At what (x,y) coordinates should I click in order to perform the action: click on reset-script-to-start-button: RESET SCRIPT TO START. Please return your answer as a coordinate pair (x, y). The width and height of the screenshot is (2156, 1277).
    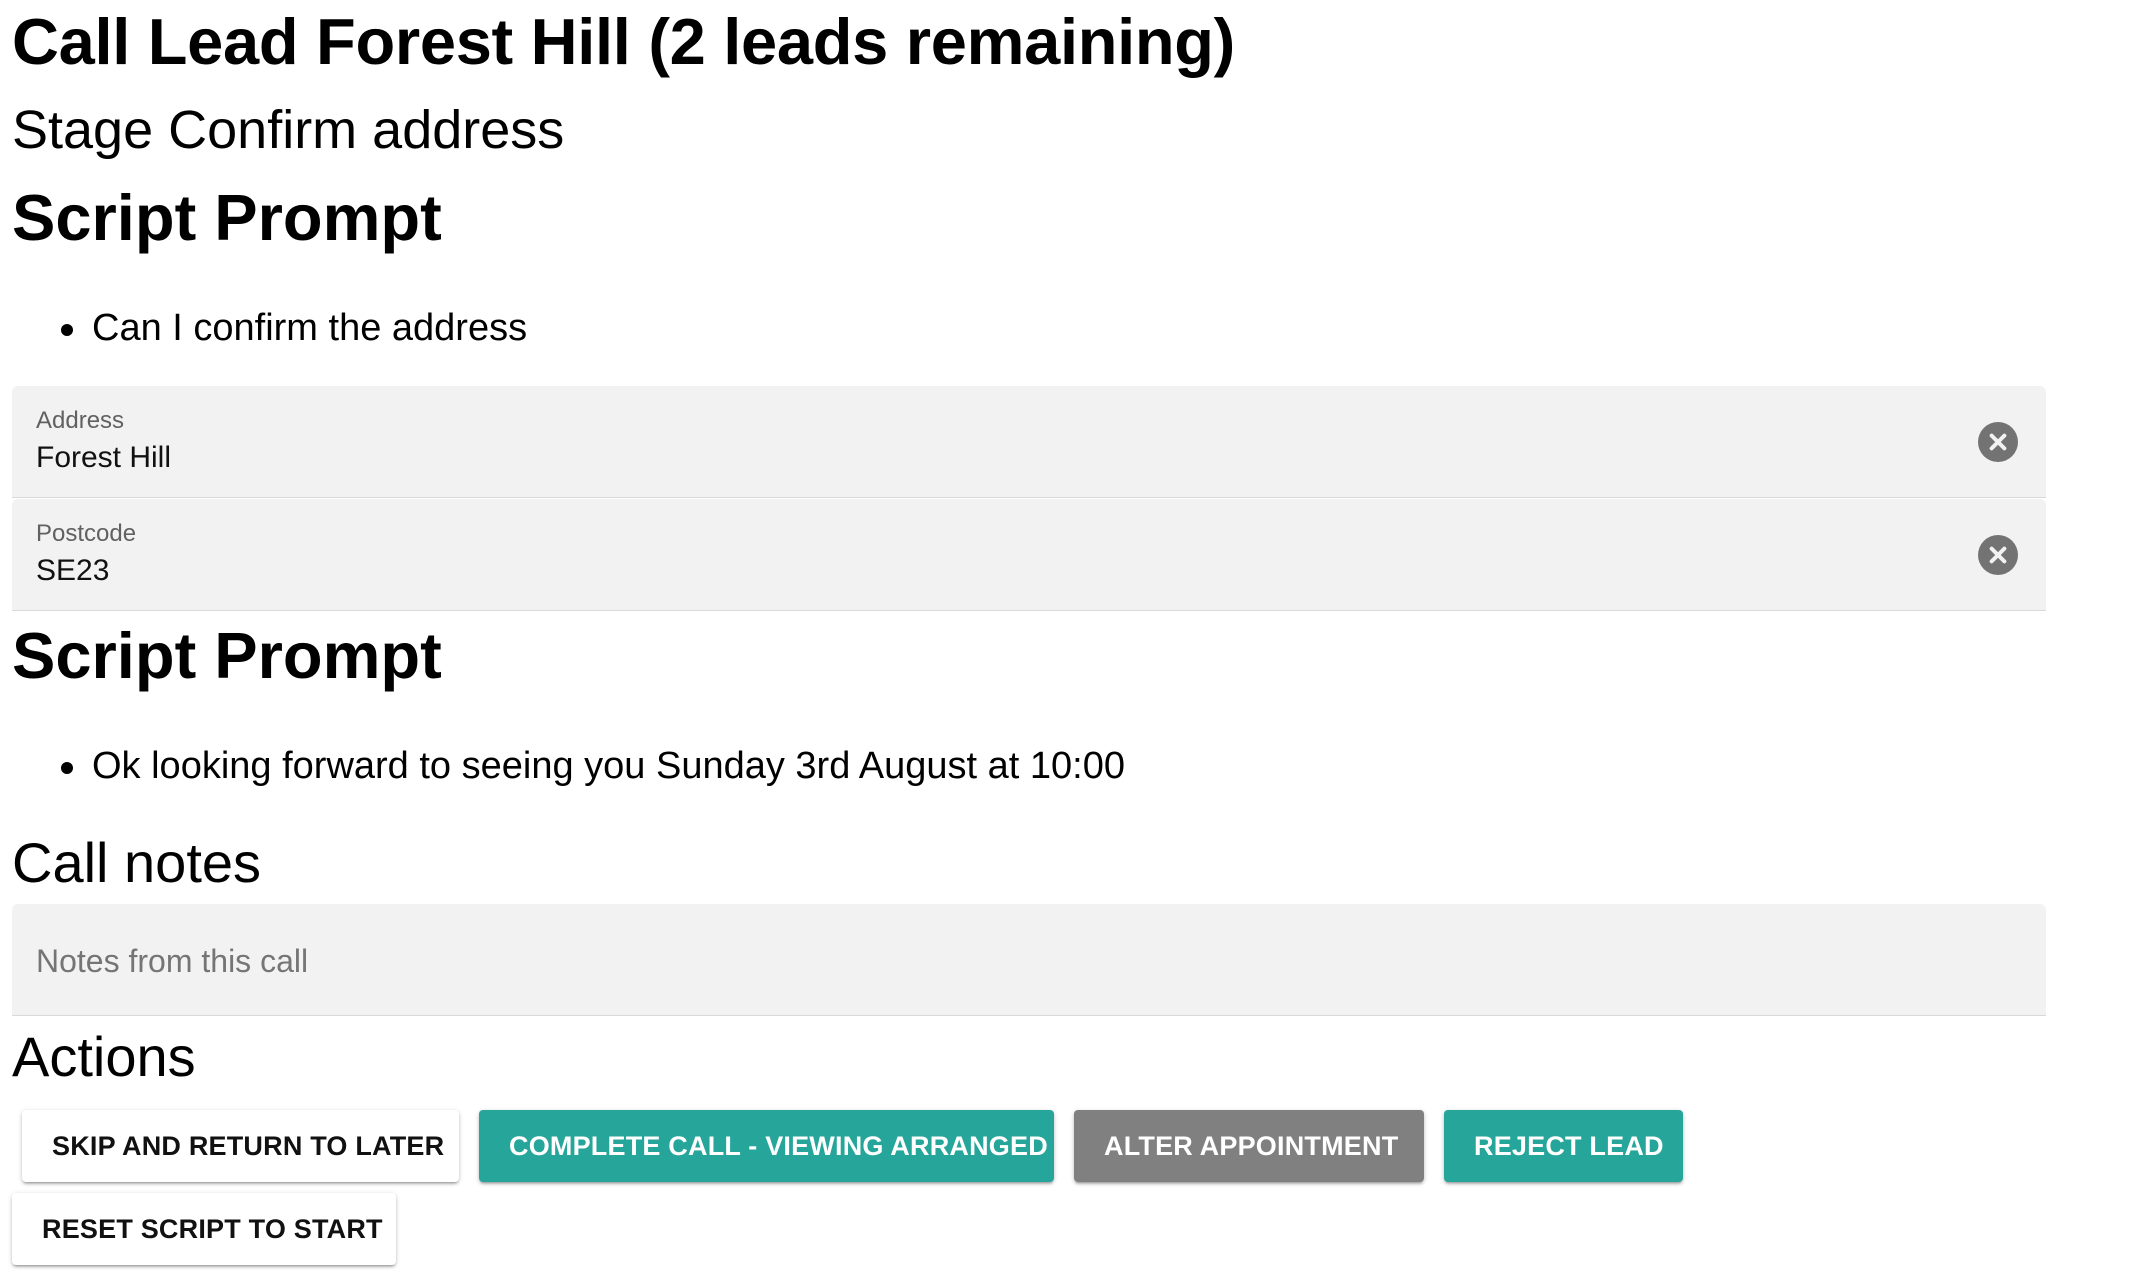
    Looking at the image, I should click on (204, 1229).